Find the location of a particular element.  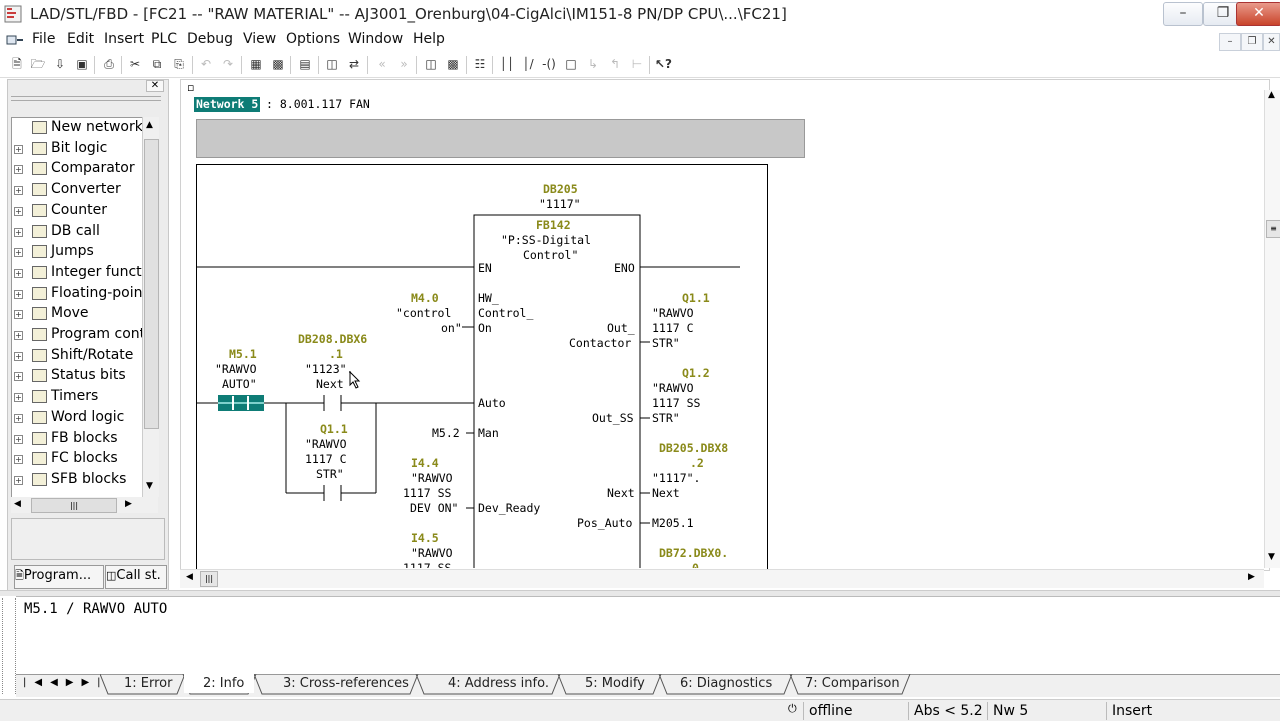

minimize-icon: – is located at coordinates (1183, 14).